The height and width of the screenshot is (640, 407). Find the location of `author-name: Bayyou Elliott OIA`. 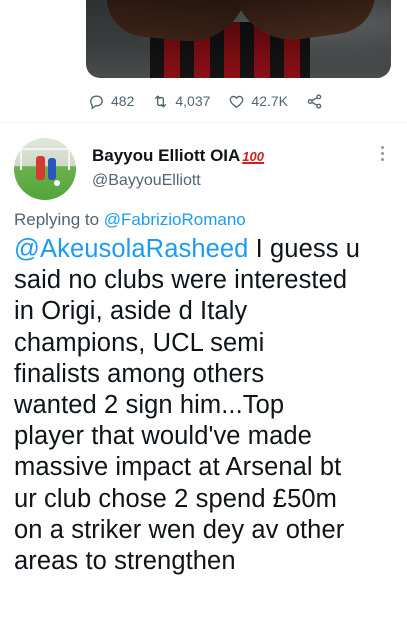

author-name: Bayyou Elliott OIA is located at coordinates (166, 156).